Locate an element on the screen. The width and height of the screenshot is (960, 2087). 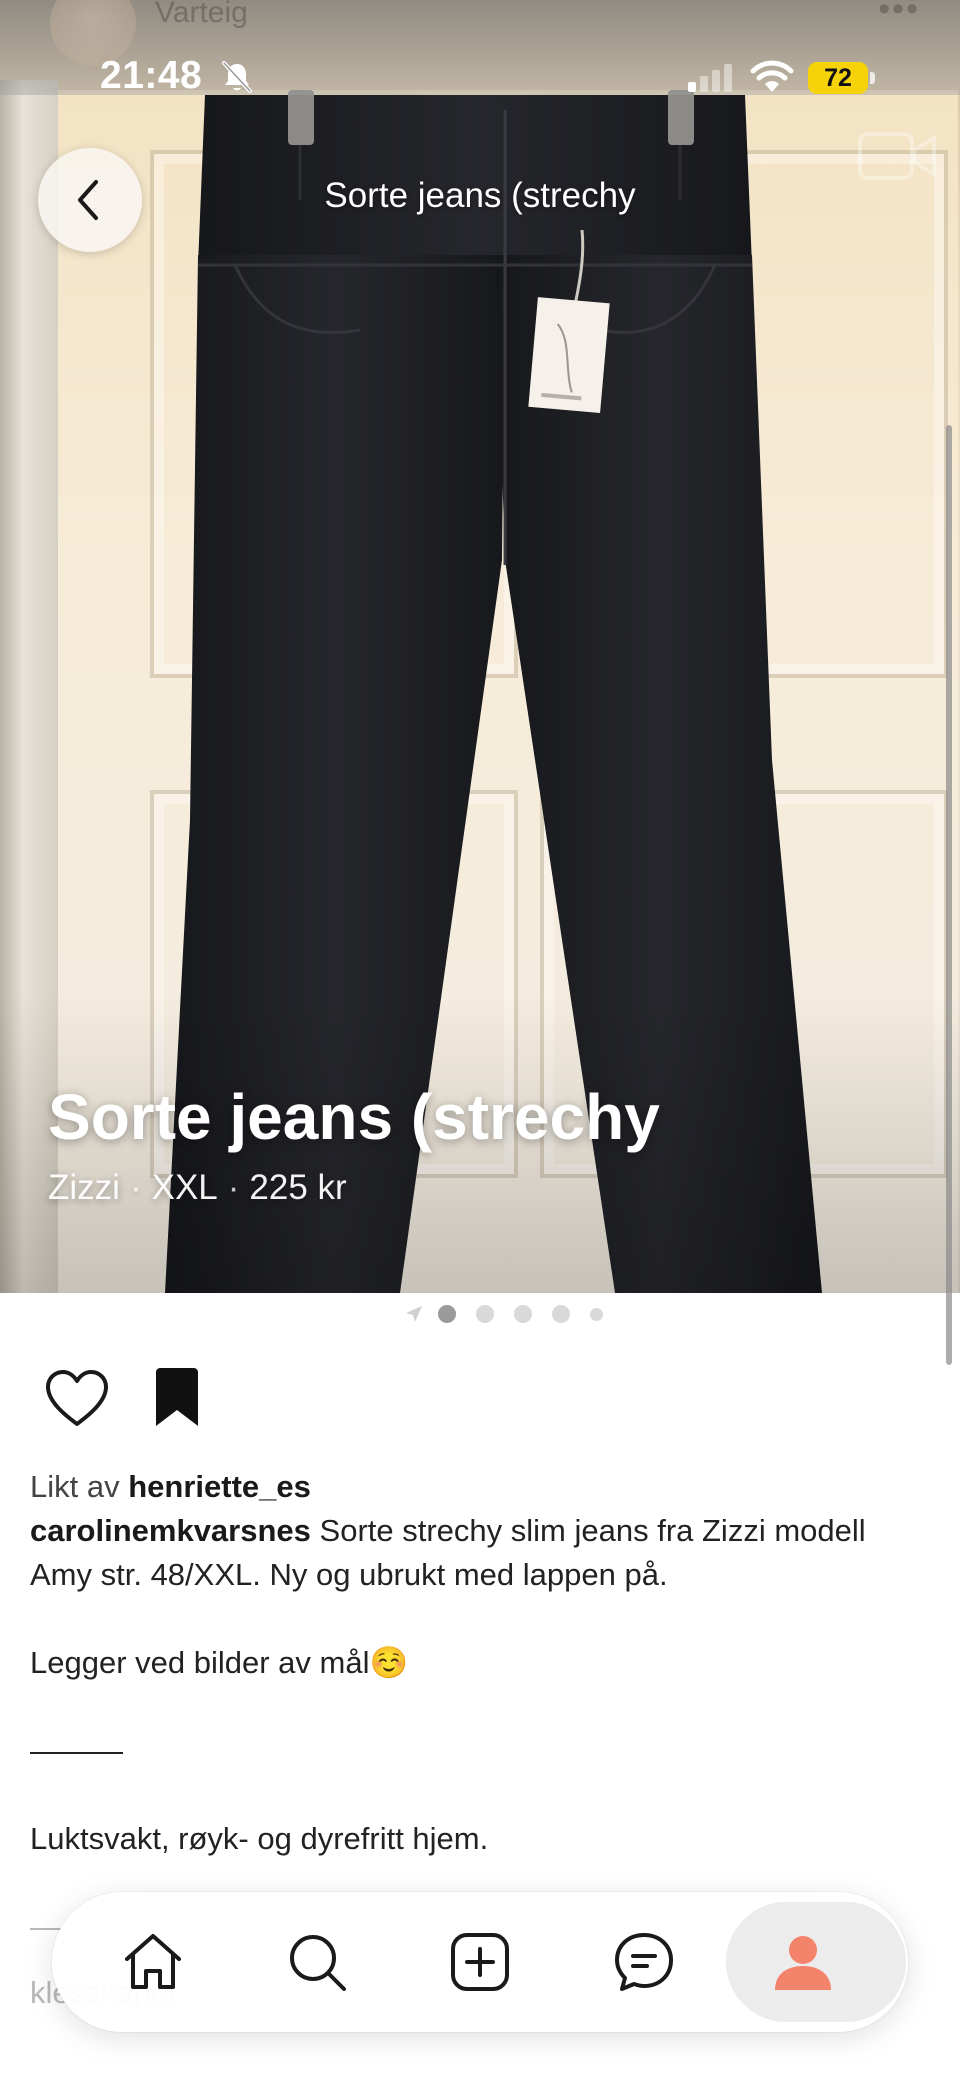
bookmark-icon is located at coordinates (177, 1397).